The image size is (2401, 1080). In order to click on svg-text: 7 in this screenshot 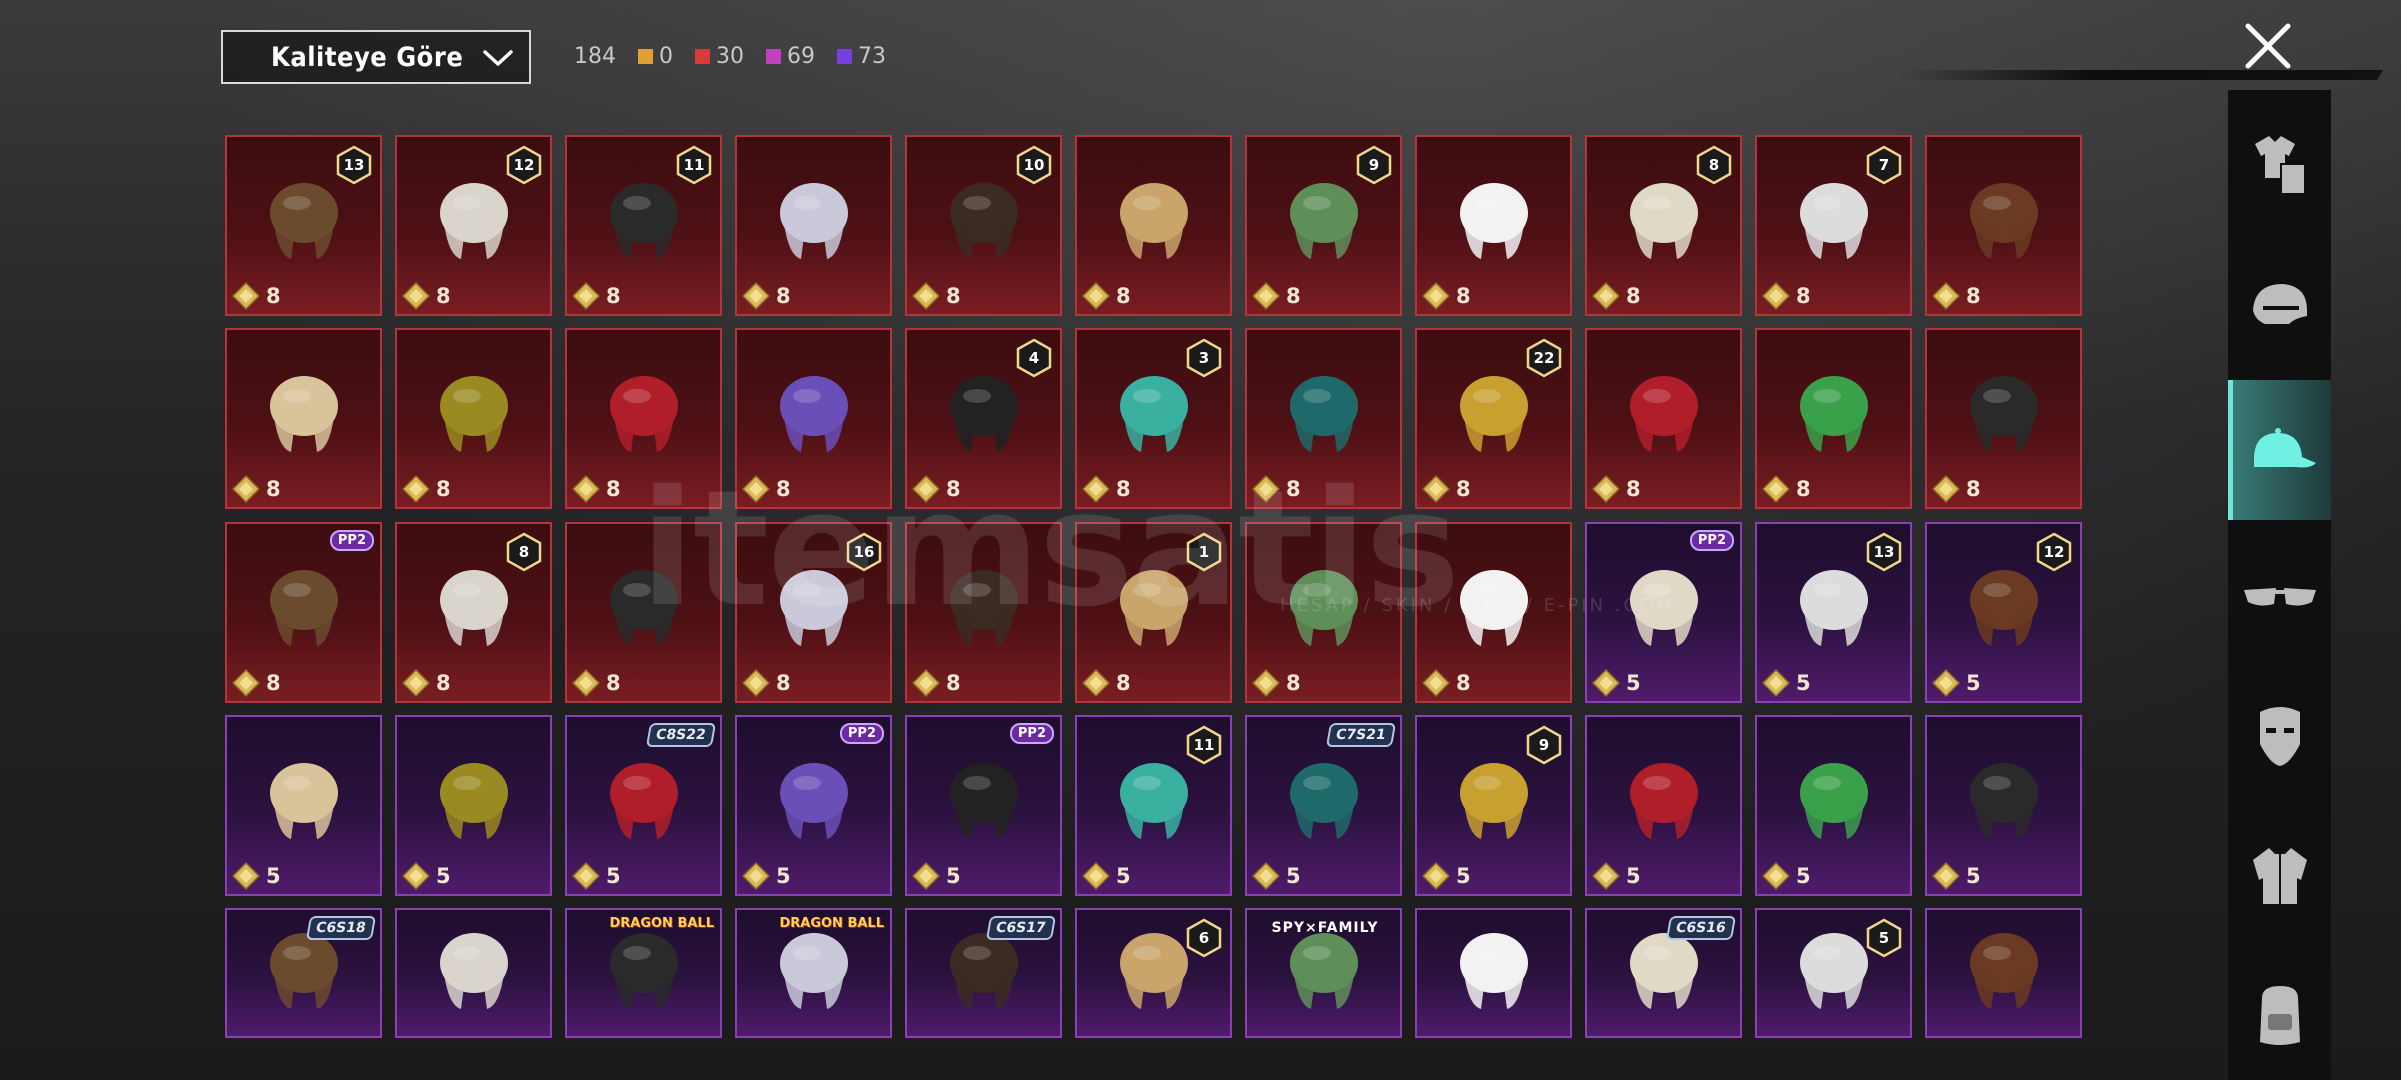, I will do `click(1884, 165)`.